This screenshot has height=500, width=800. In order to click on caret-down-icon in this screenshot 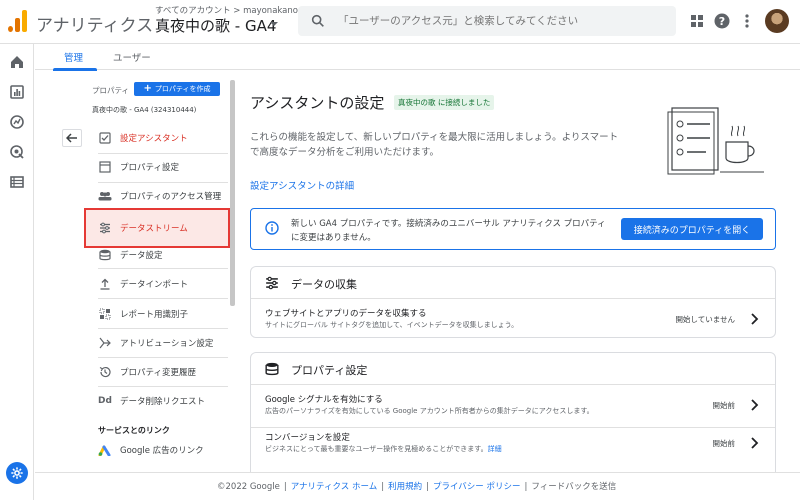, I will do `click(274, 24)`.